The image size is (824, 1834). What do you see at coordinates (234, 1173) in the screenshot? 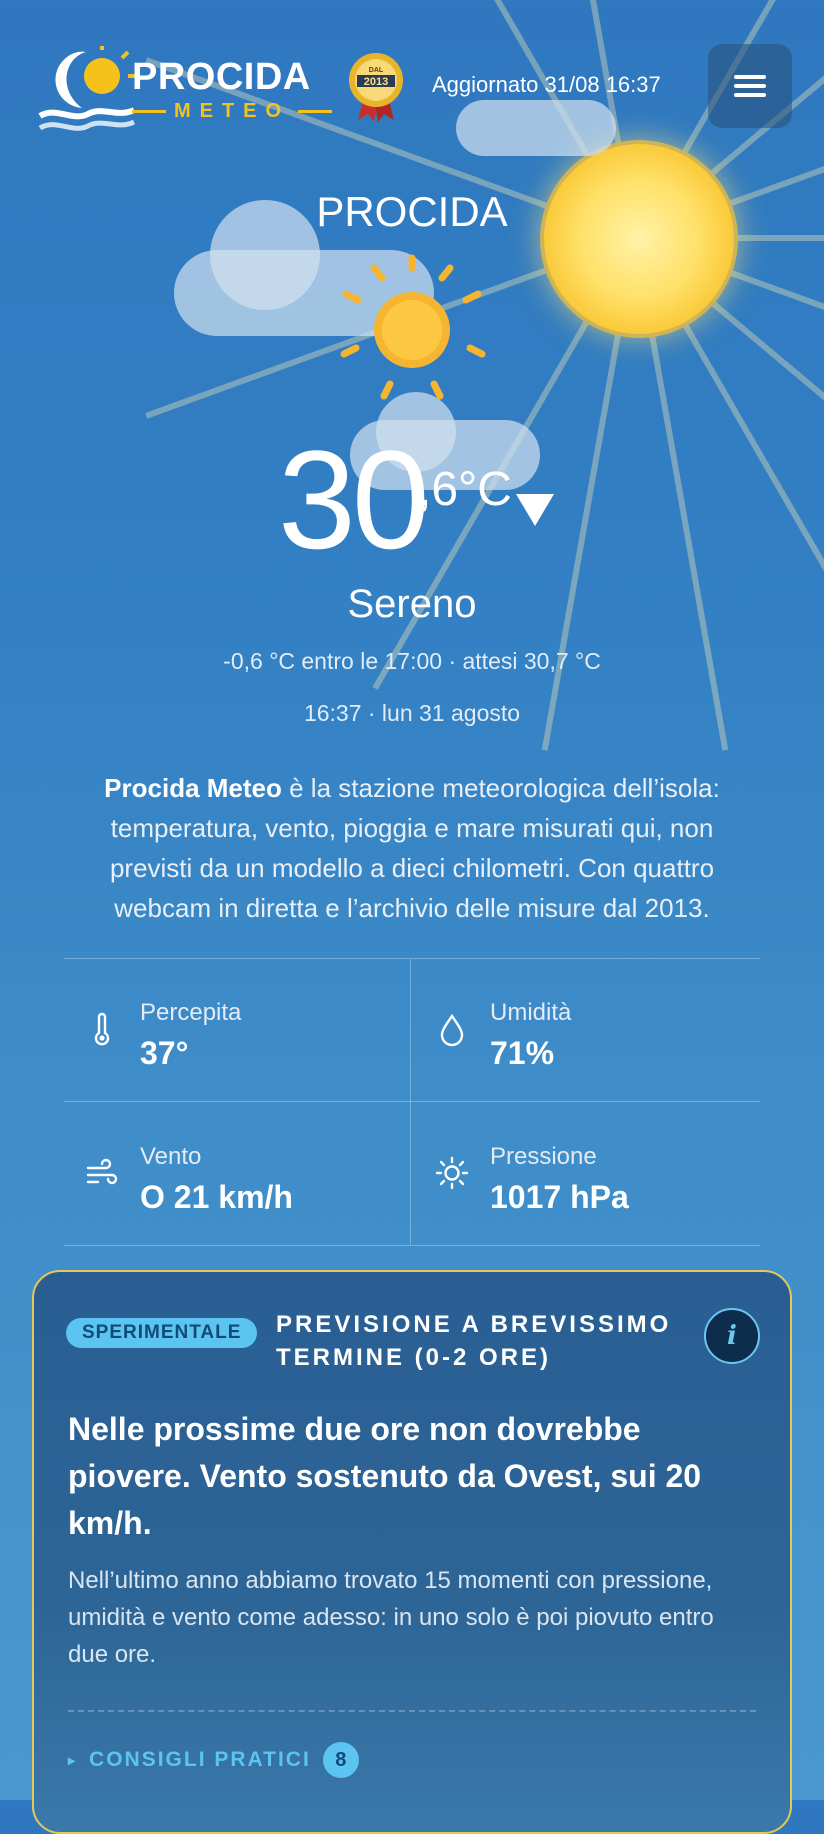
I see `stat-wind: Vento O 21 km/h` at bounding box center [234, 1173].